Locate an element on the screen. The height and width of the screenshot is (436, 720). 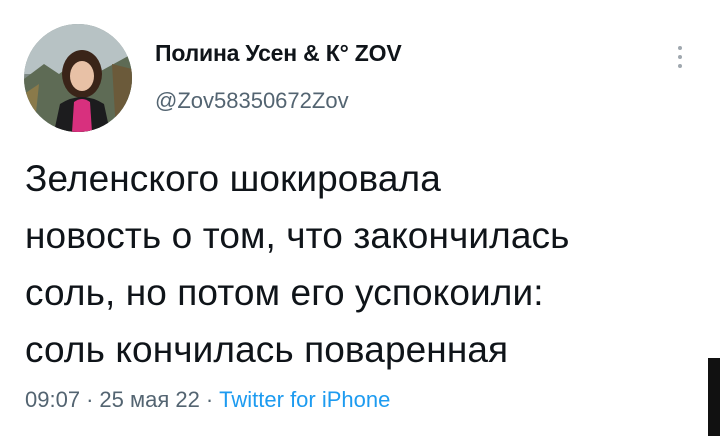
tweet-time: 09:07 is located at coordinates (52, 399).